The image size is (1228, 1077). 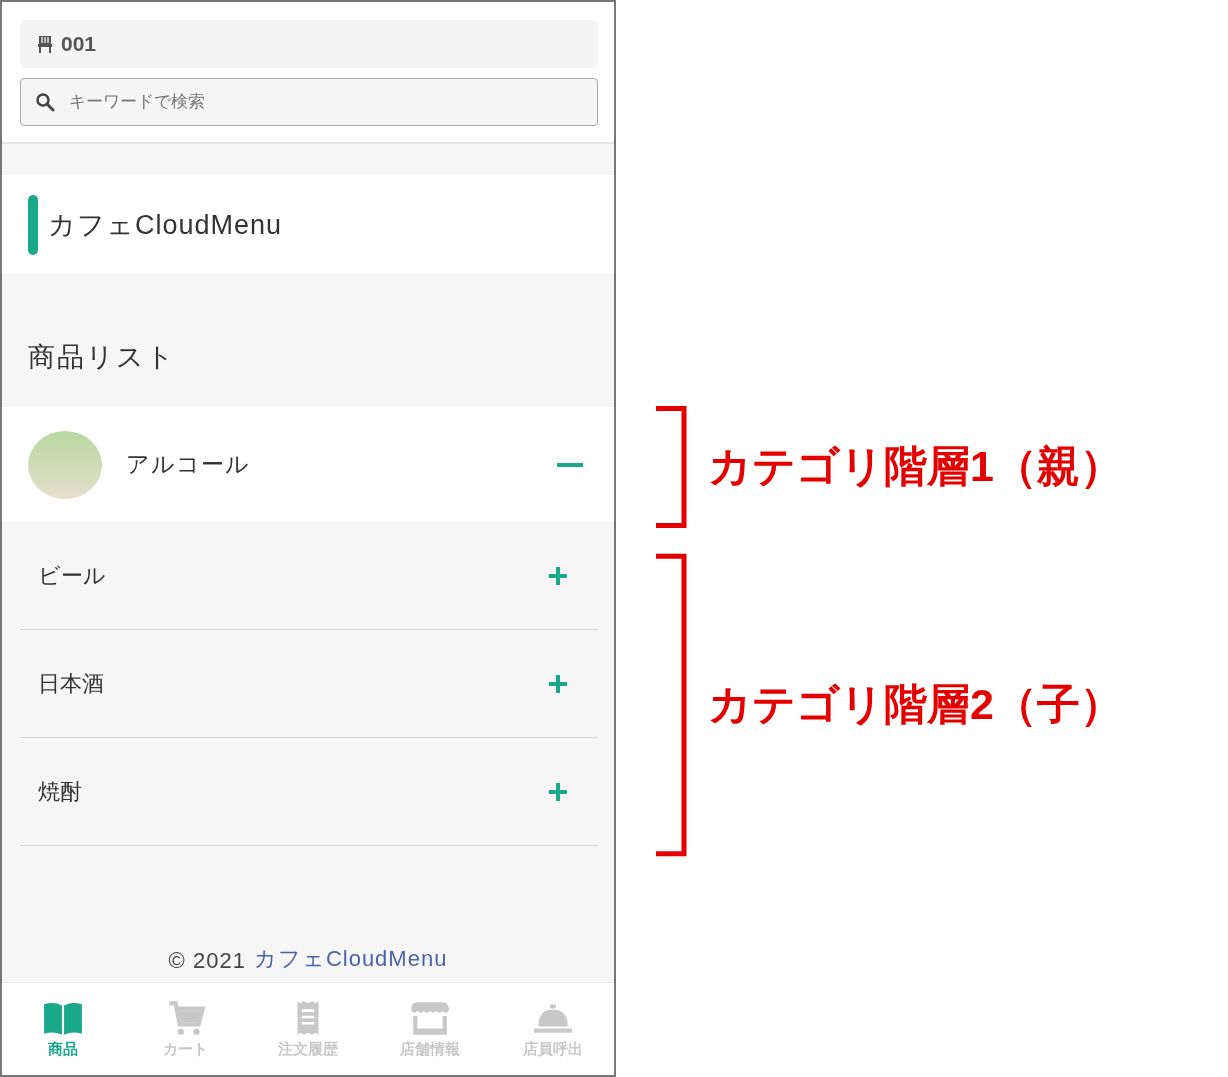 I want to click on subcategory-name: 日本酒, so click(x=71, y=683).